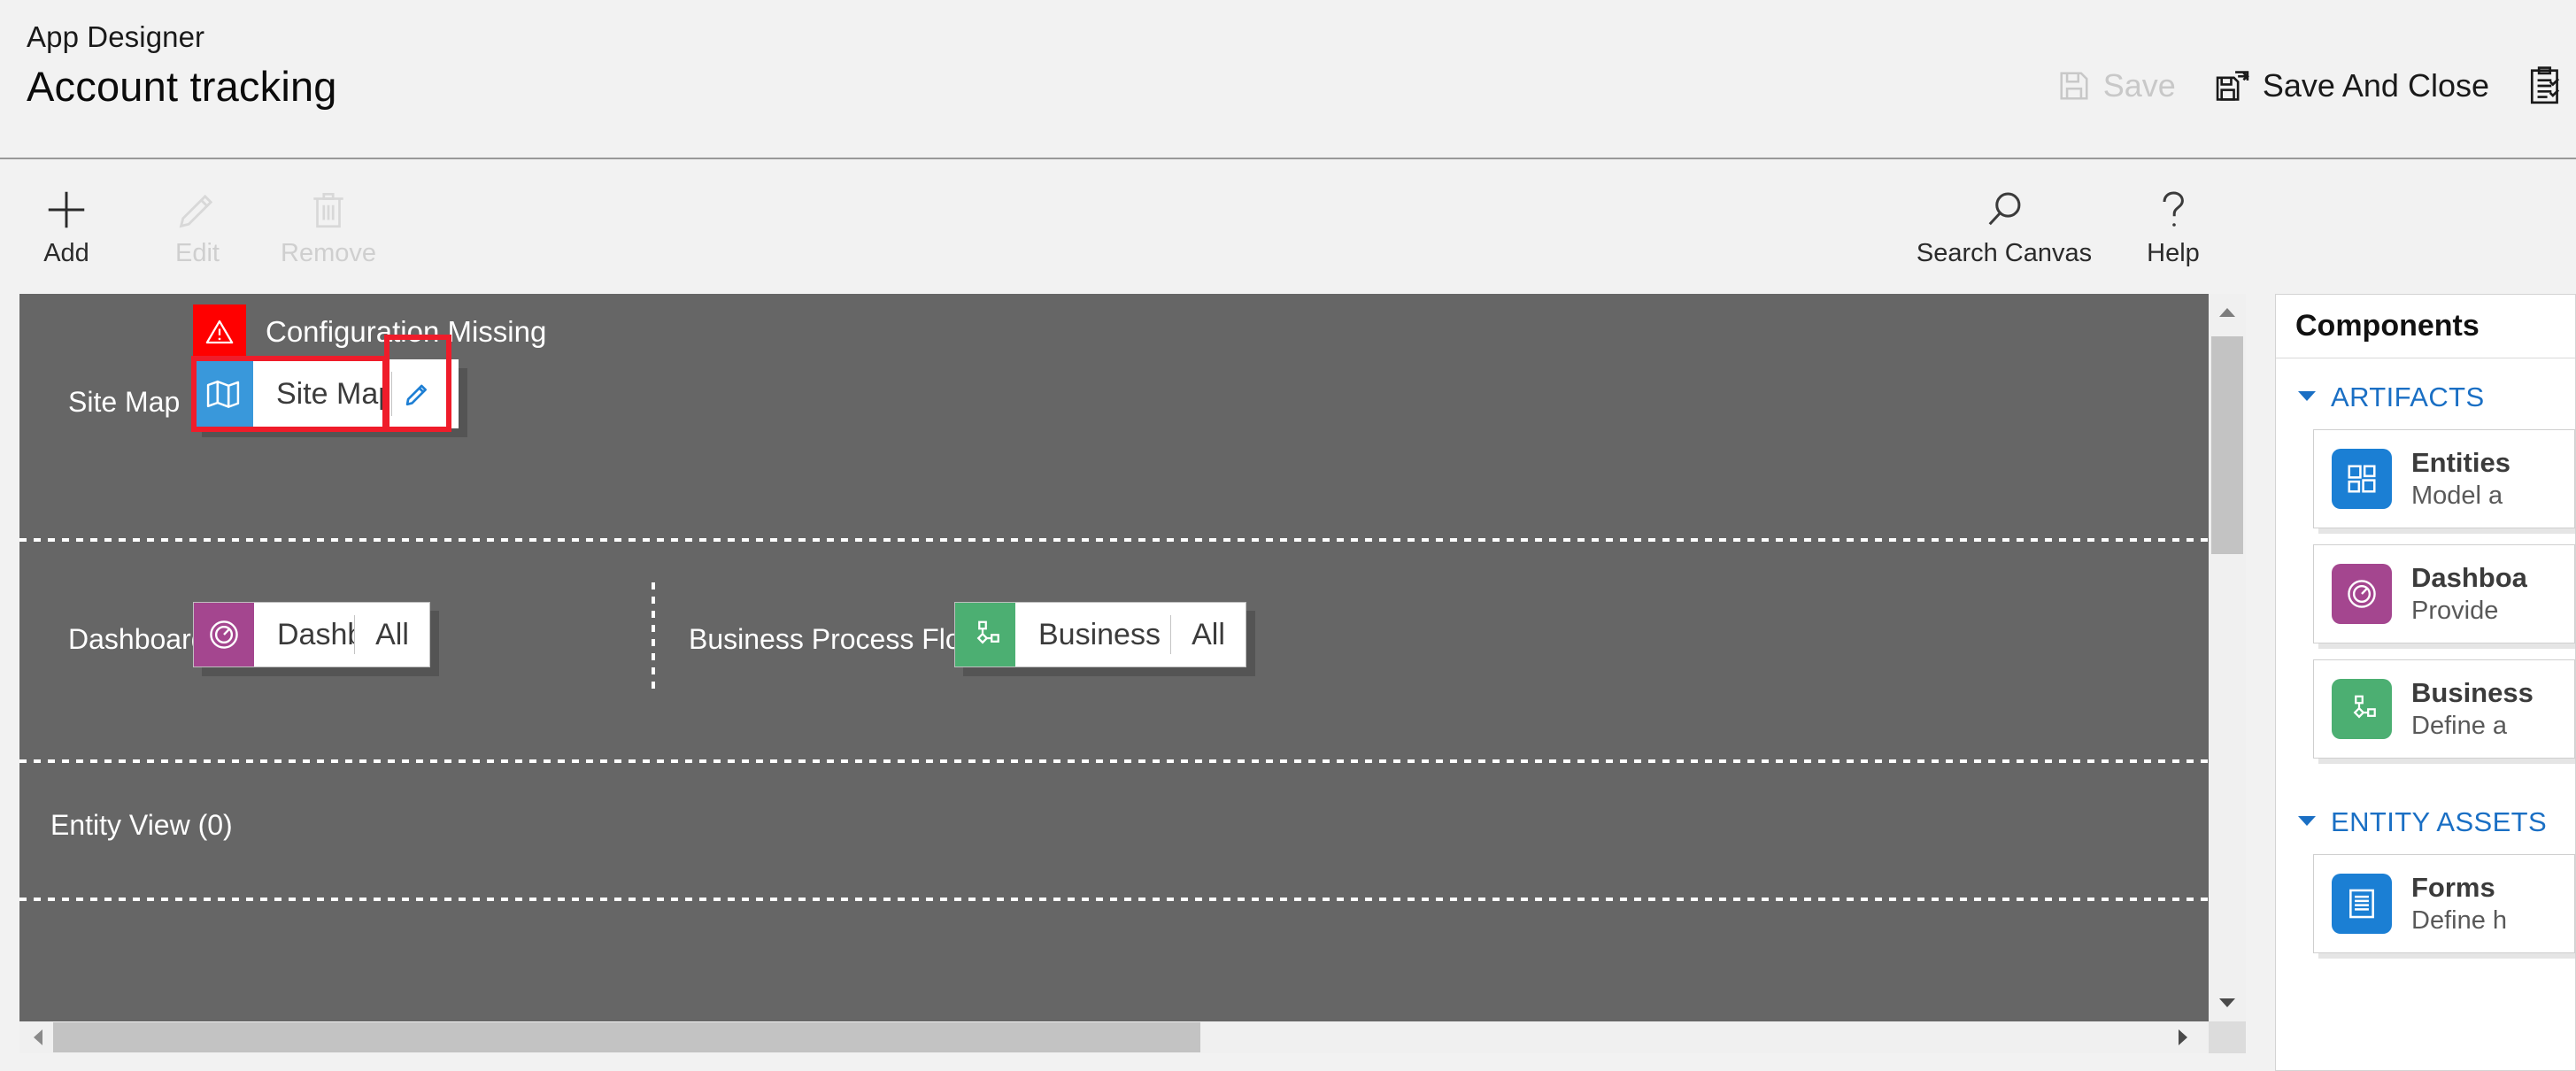 This screenshot has width=2576, height=1071. I want to click on business-process-flows-tile: Business Proces... All, so click(1100, 634).